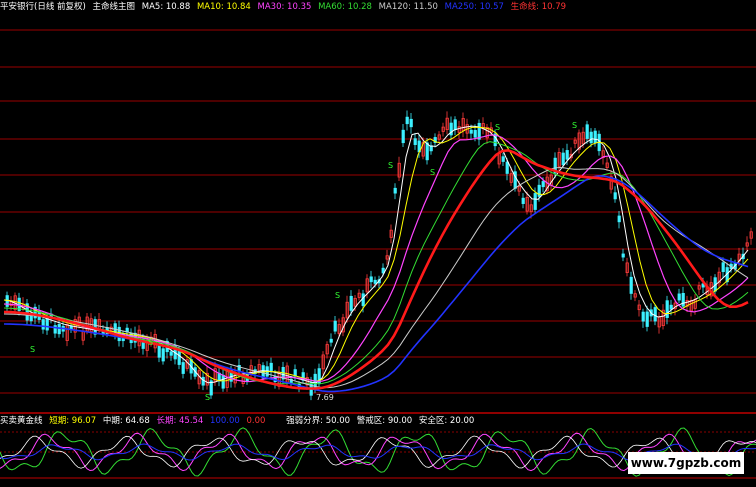 This screenshot has width=756, height=487. Describe the element at coordinates (126, 421) in the screenshot. I see `mid-term-value: 中期: 64.68` at that location.